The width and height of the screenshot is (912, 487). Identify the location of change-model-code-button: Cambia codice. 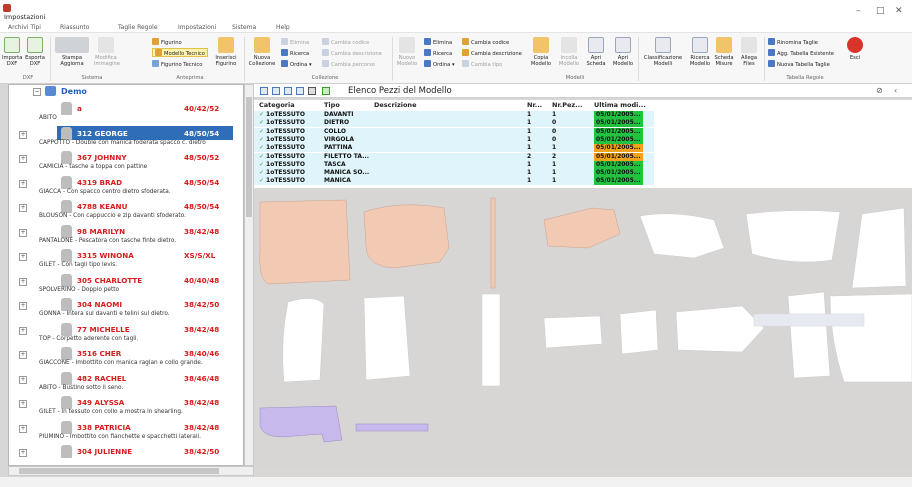
(485, 42).